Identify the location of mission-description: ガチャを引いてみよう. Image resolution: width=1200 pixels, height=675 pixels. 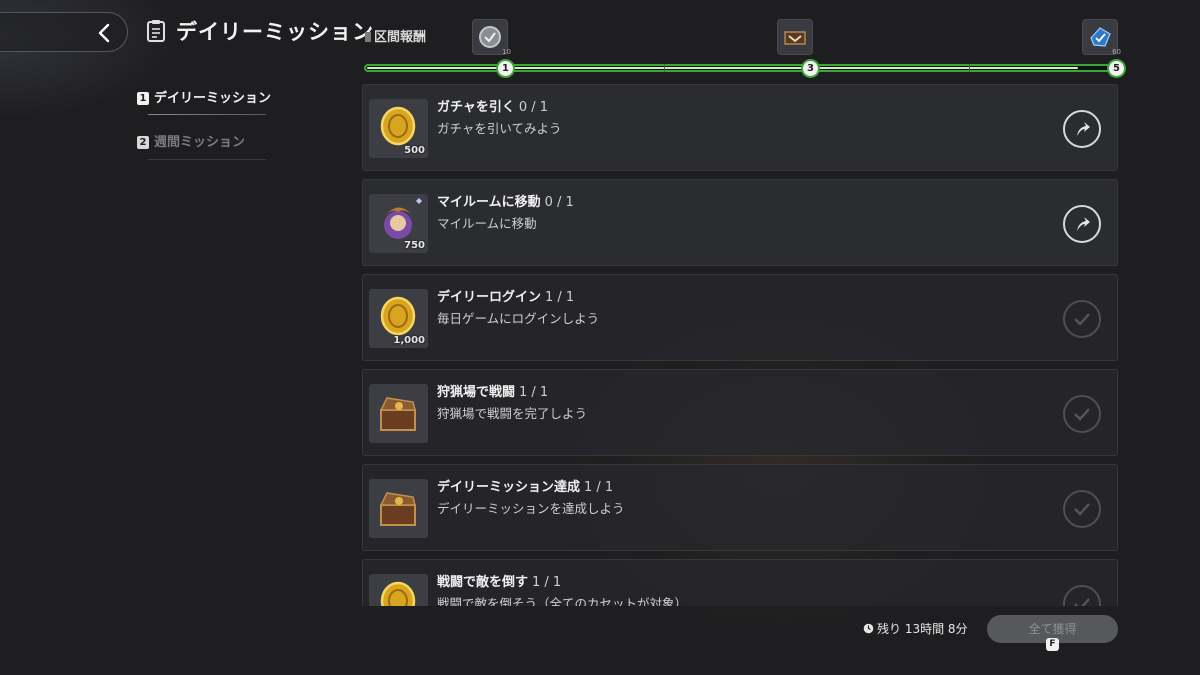
(499, 128).